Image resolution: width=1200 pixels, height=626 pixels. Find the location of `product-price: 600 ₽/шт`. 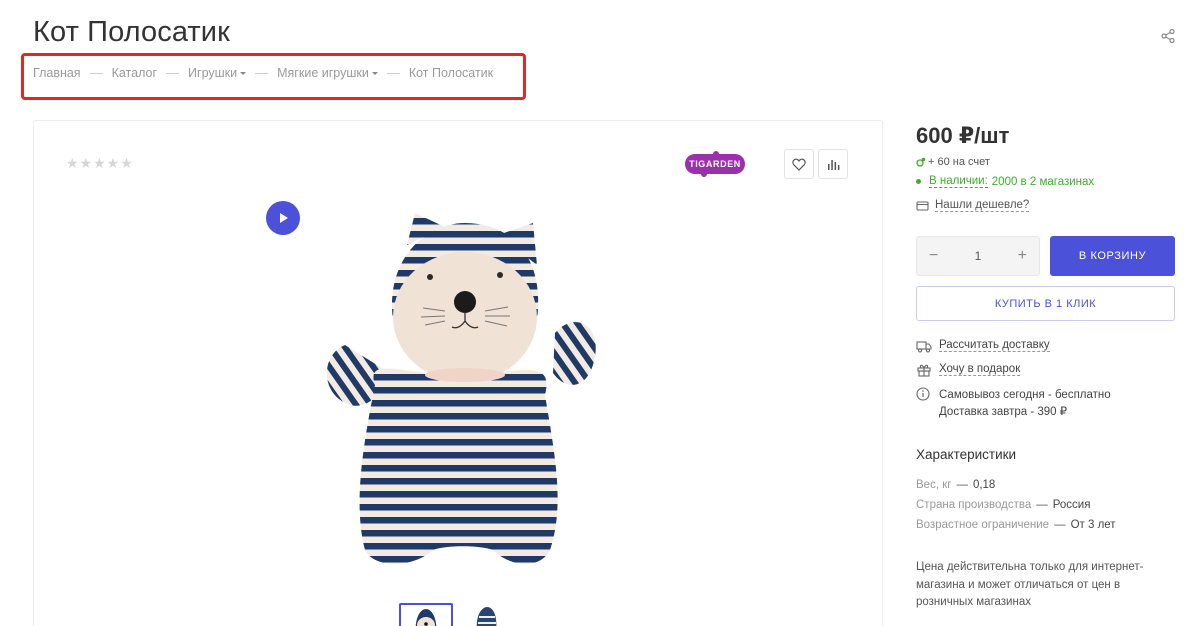

product-price: 600 ₽/шт is located at coordinates (963, 135).